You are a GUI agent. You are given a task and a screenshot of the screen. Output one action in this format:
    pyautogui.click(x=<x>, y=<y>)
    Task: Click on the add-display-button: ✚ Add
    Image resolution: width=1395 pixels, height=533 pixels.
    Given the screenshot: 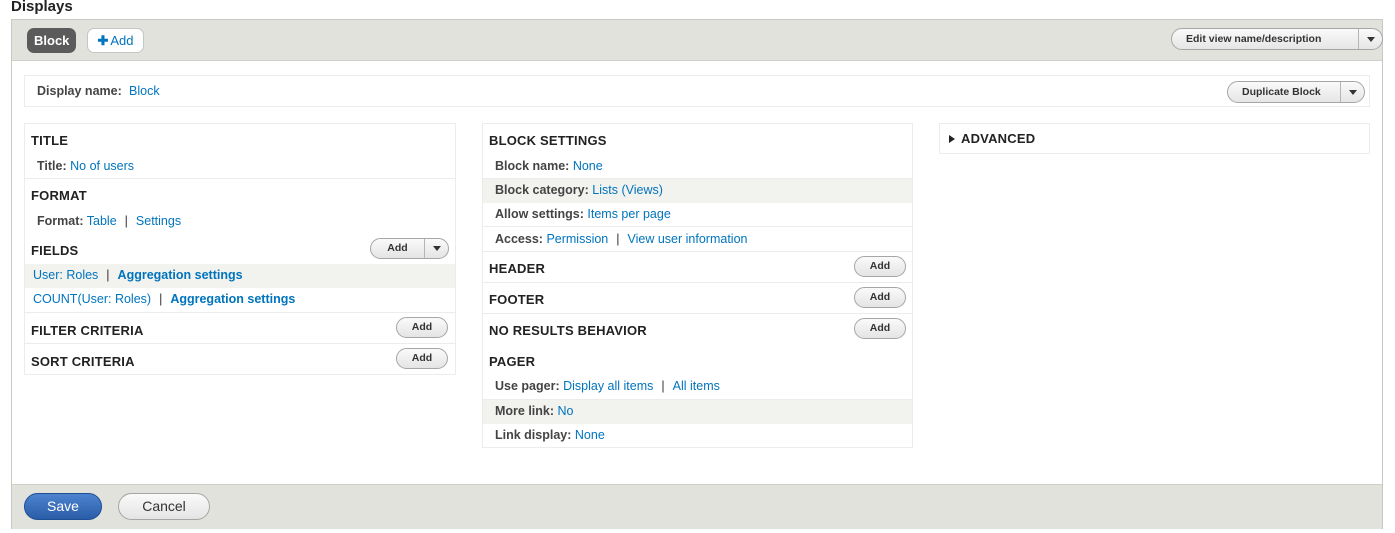 What is the action you would take?
    pyautogui.click(x=115, y=40)
    